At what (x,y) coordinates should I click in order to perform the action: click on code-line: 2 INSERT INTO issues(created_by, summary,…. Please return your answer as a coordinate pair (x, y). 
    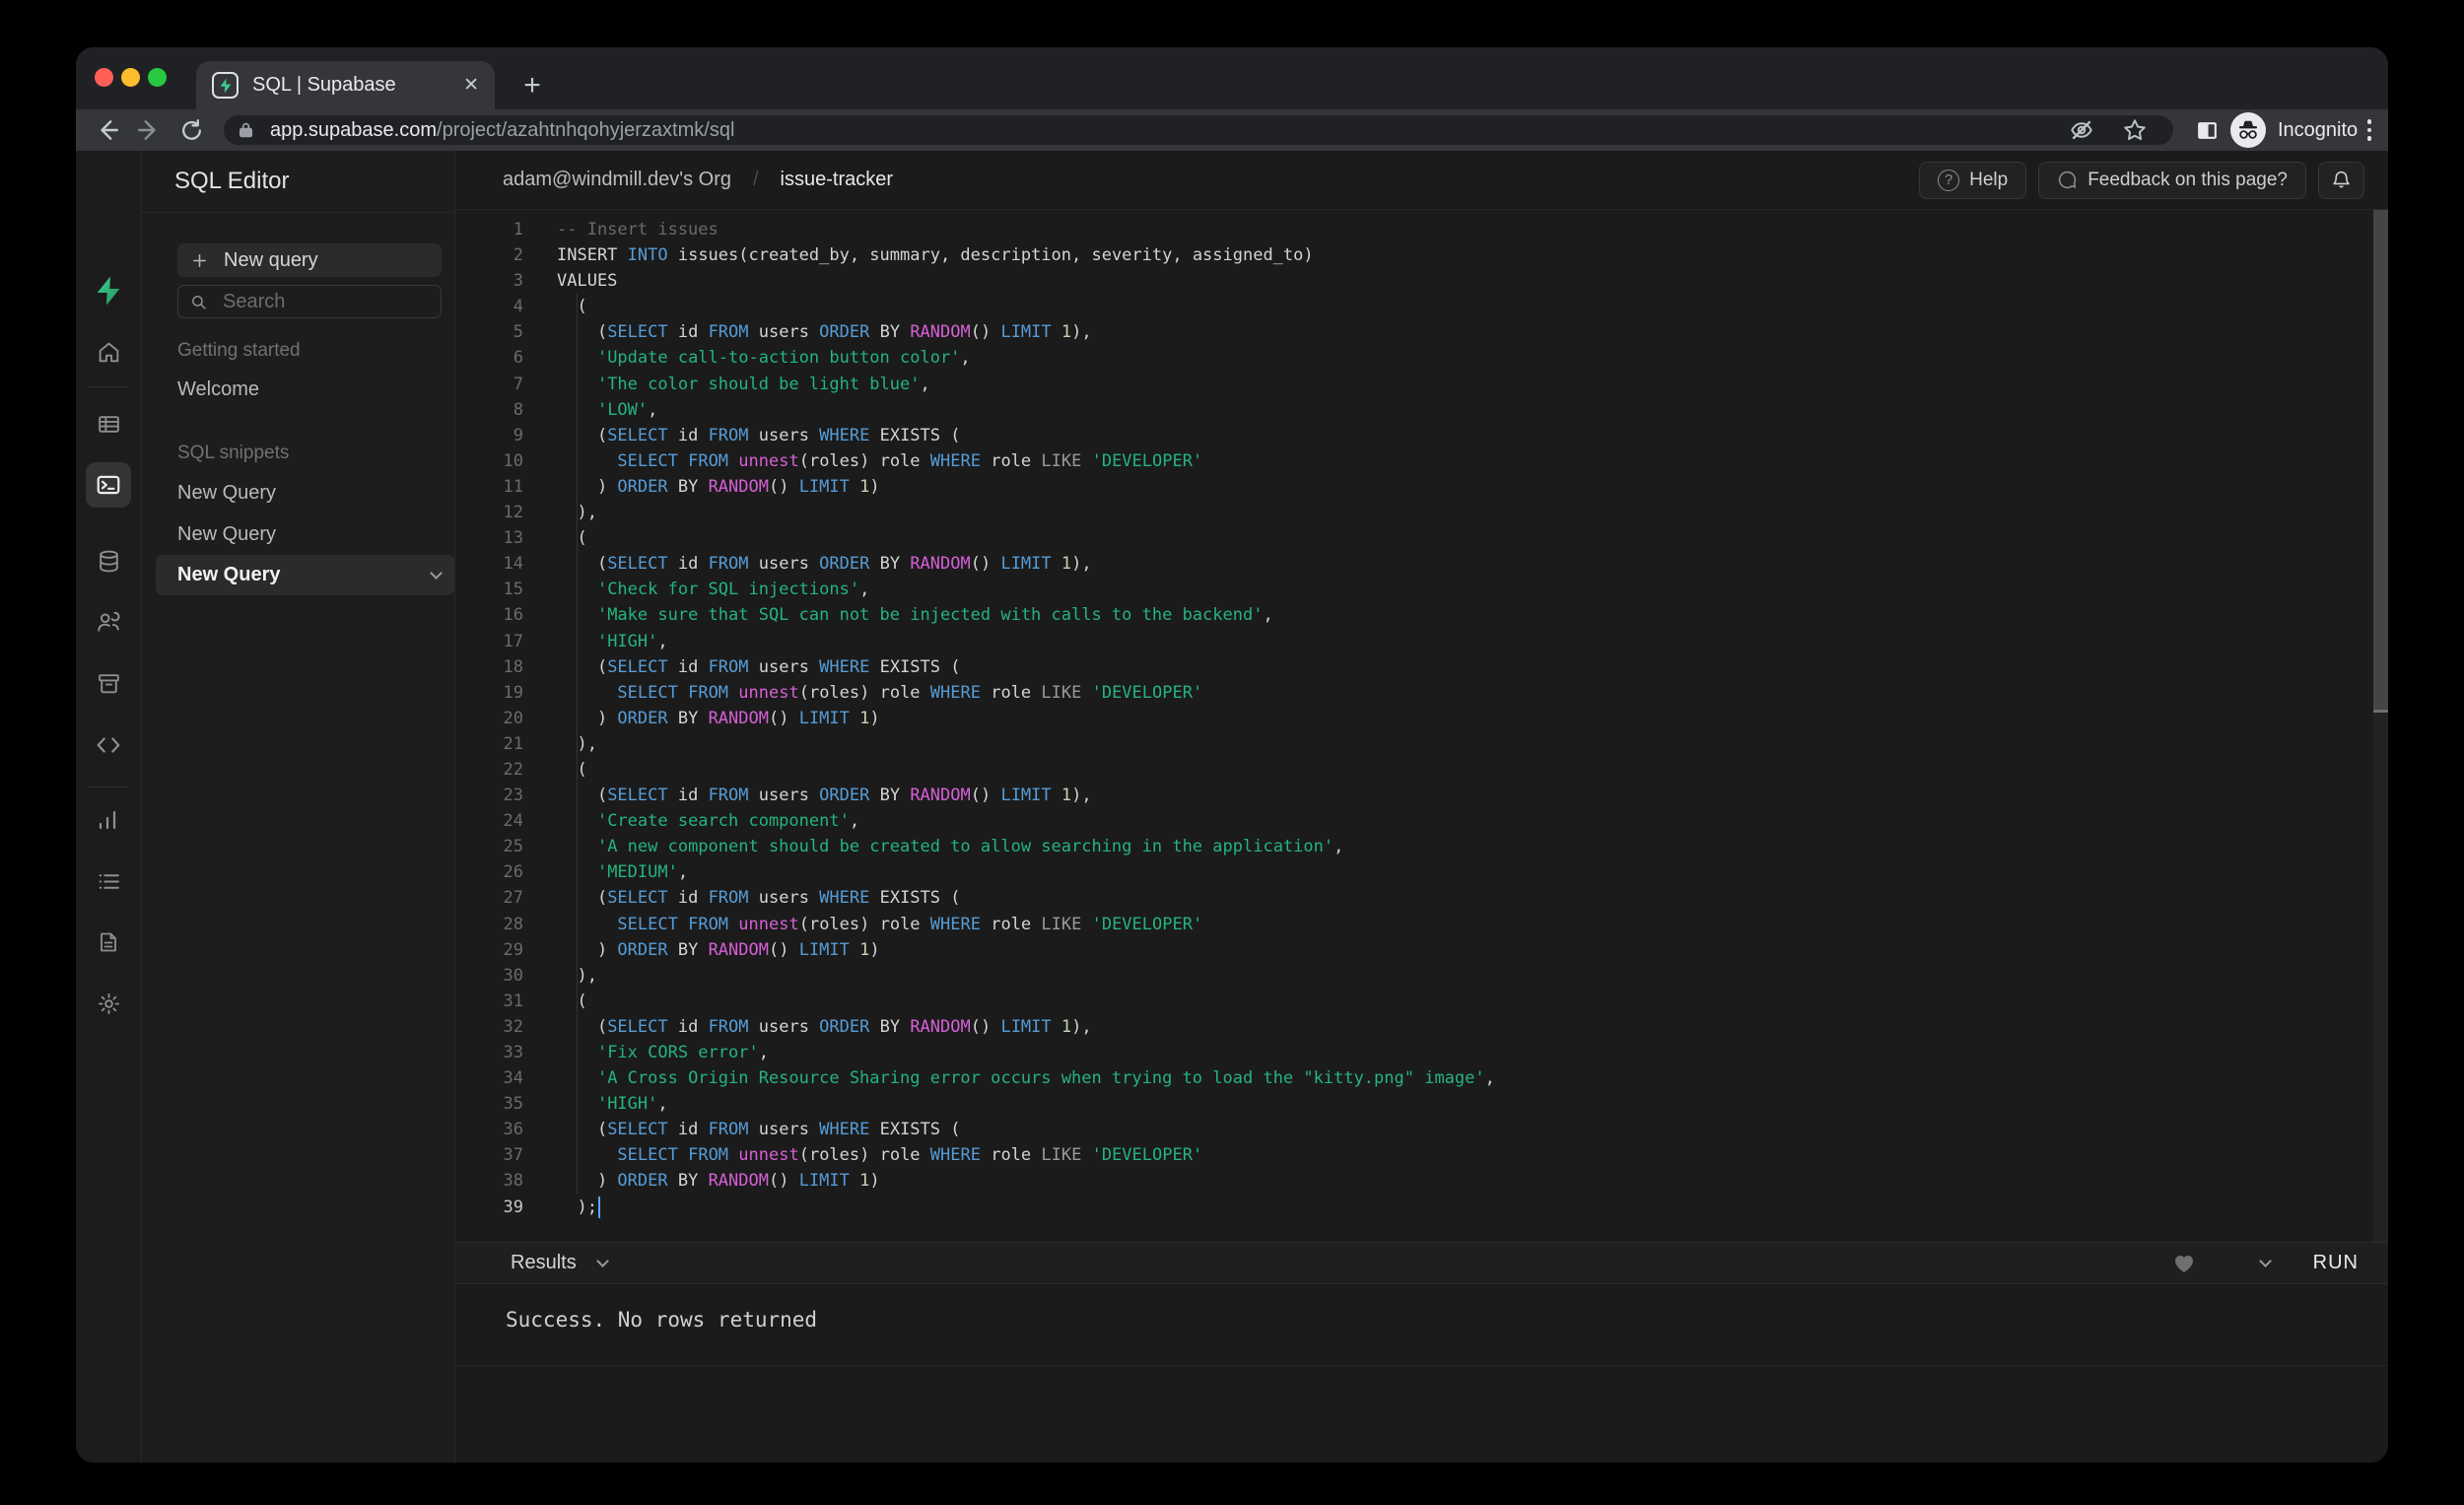
    Looking at the image, I should click on (1421, 255).